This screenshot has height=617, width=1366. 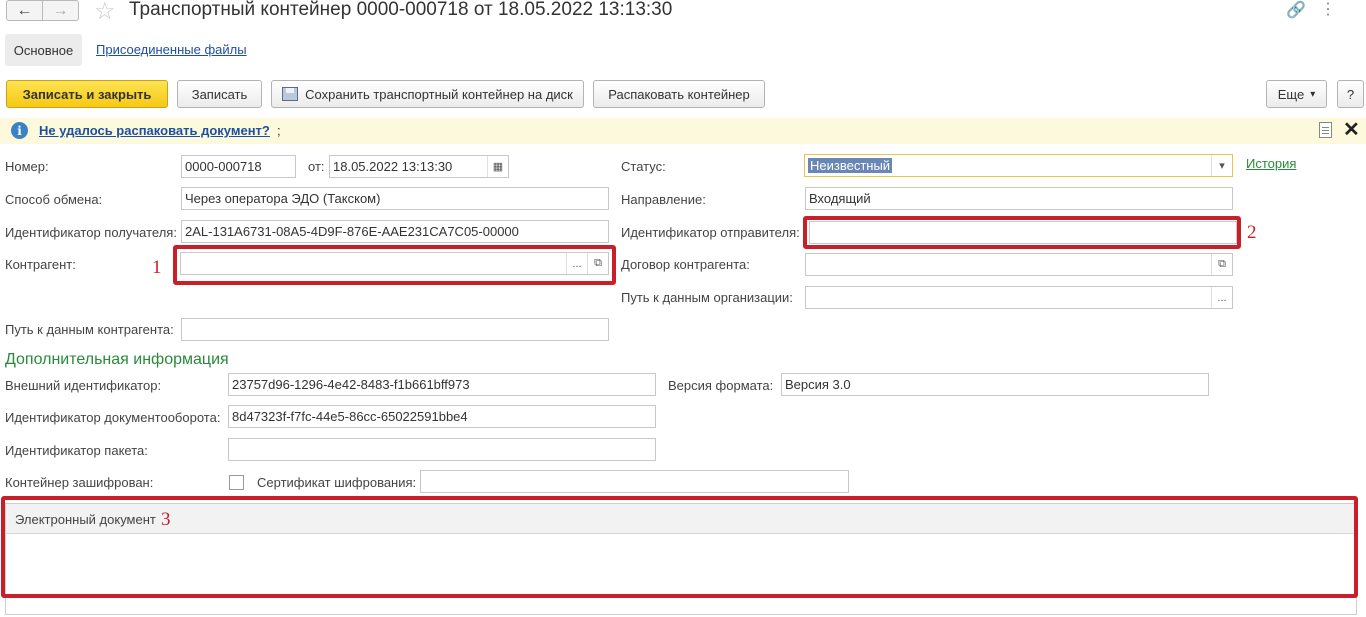 I want to click on encrypted-checkbox, so click(x=236, y=482).